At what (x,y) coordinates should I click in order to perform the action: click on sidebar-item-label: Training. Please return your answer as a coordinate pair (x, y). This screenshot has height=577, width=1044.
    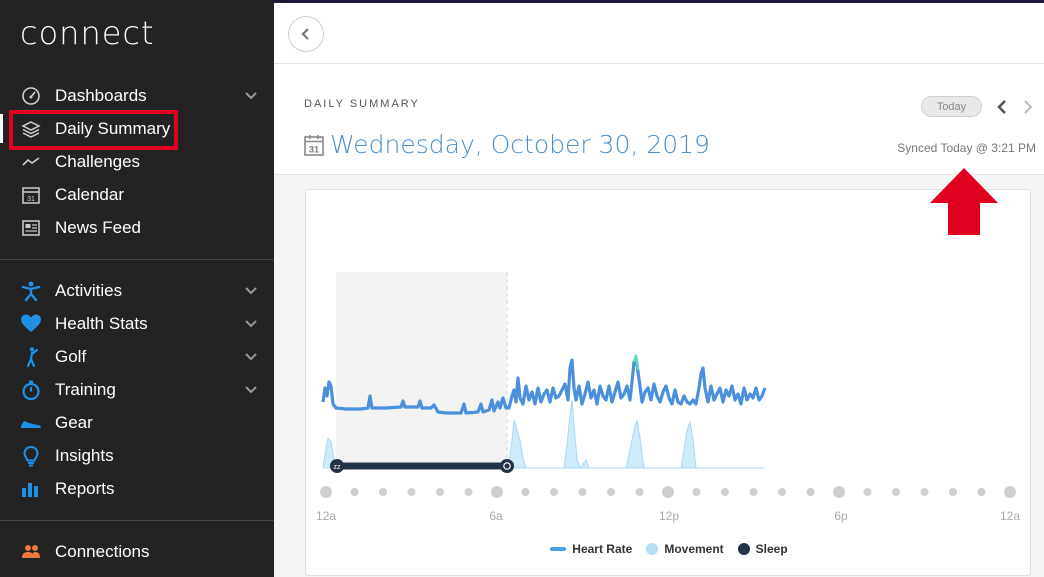
    Looking at the image, I should click on (85, 389).